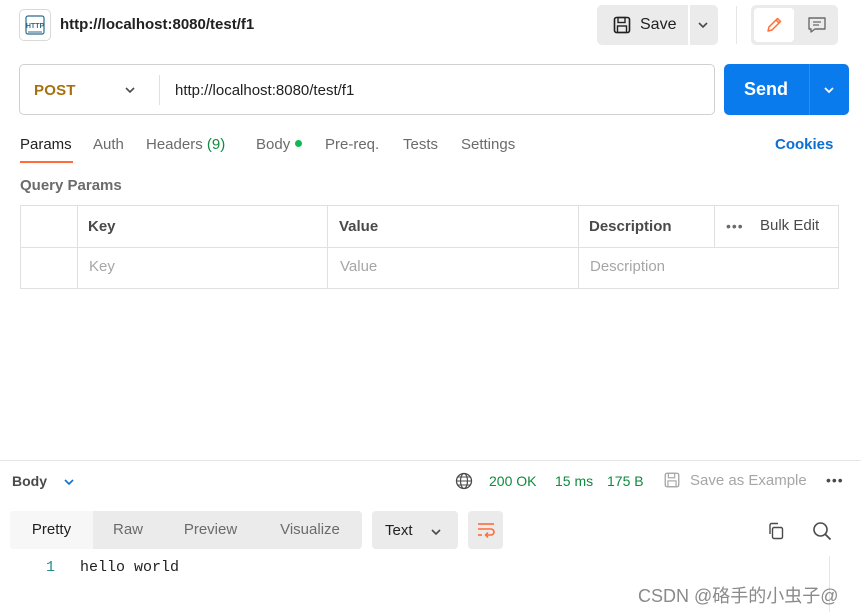  What do you see at coordinates (367, 89) in the screenshot?
I see `url-bar: POST http://localhost:8080/test/f1` at bounding box center [367, 89].